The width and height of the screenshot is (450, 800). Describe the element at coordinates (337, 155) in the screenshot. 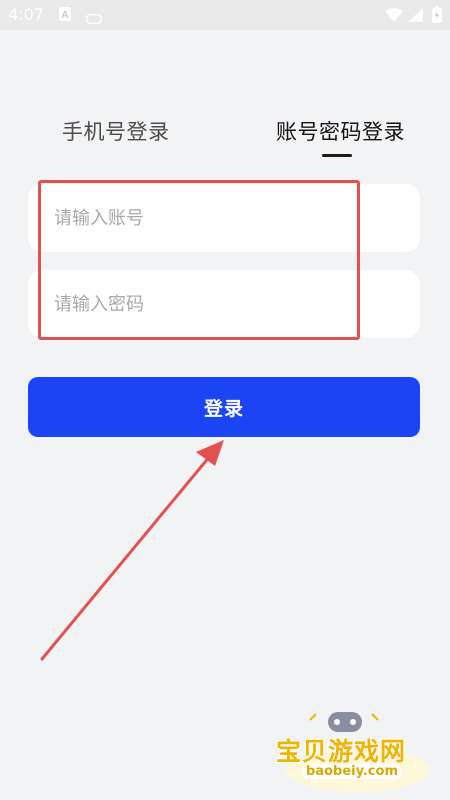

I see `active-tab-indicator` at that location.